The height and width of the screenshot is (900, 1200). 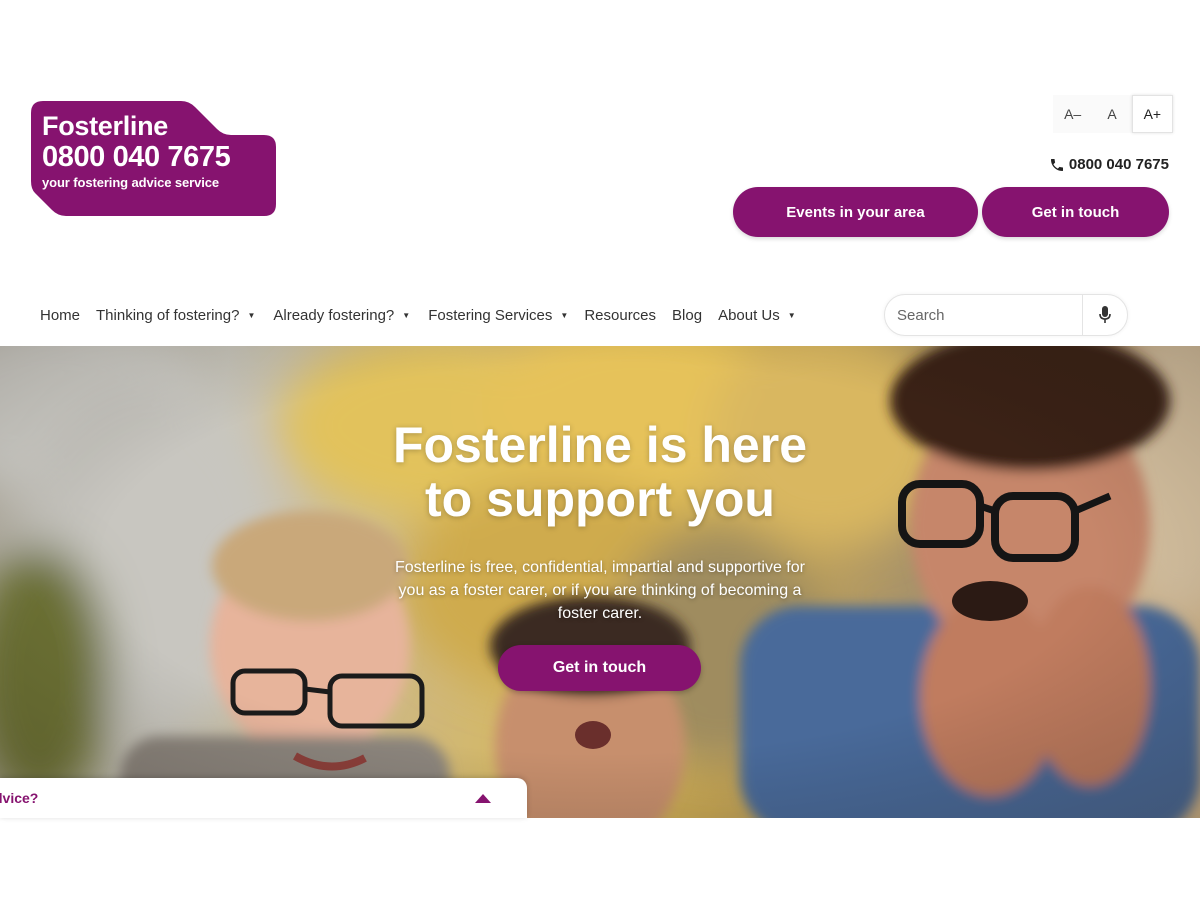 I want to click on hero-title: Fosterline is here to support you, so click(x=600, y=472).